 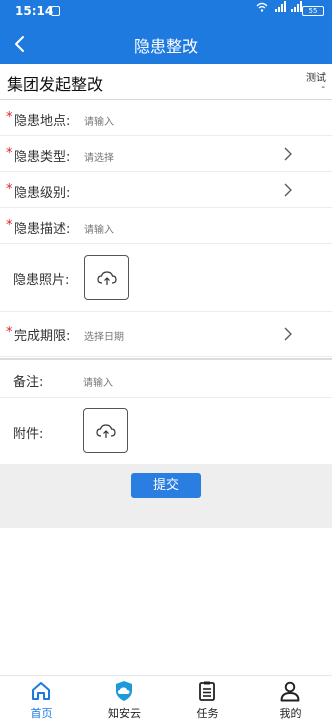 I want to click on battery-icon: 55, so click(x=313, y=11).